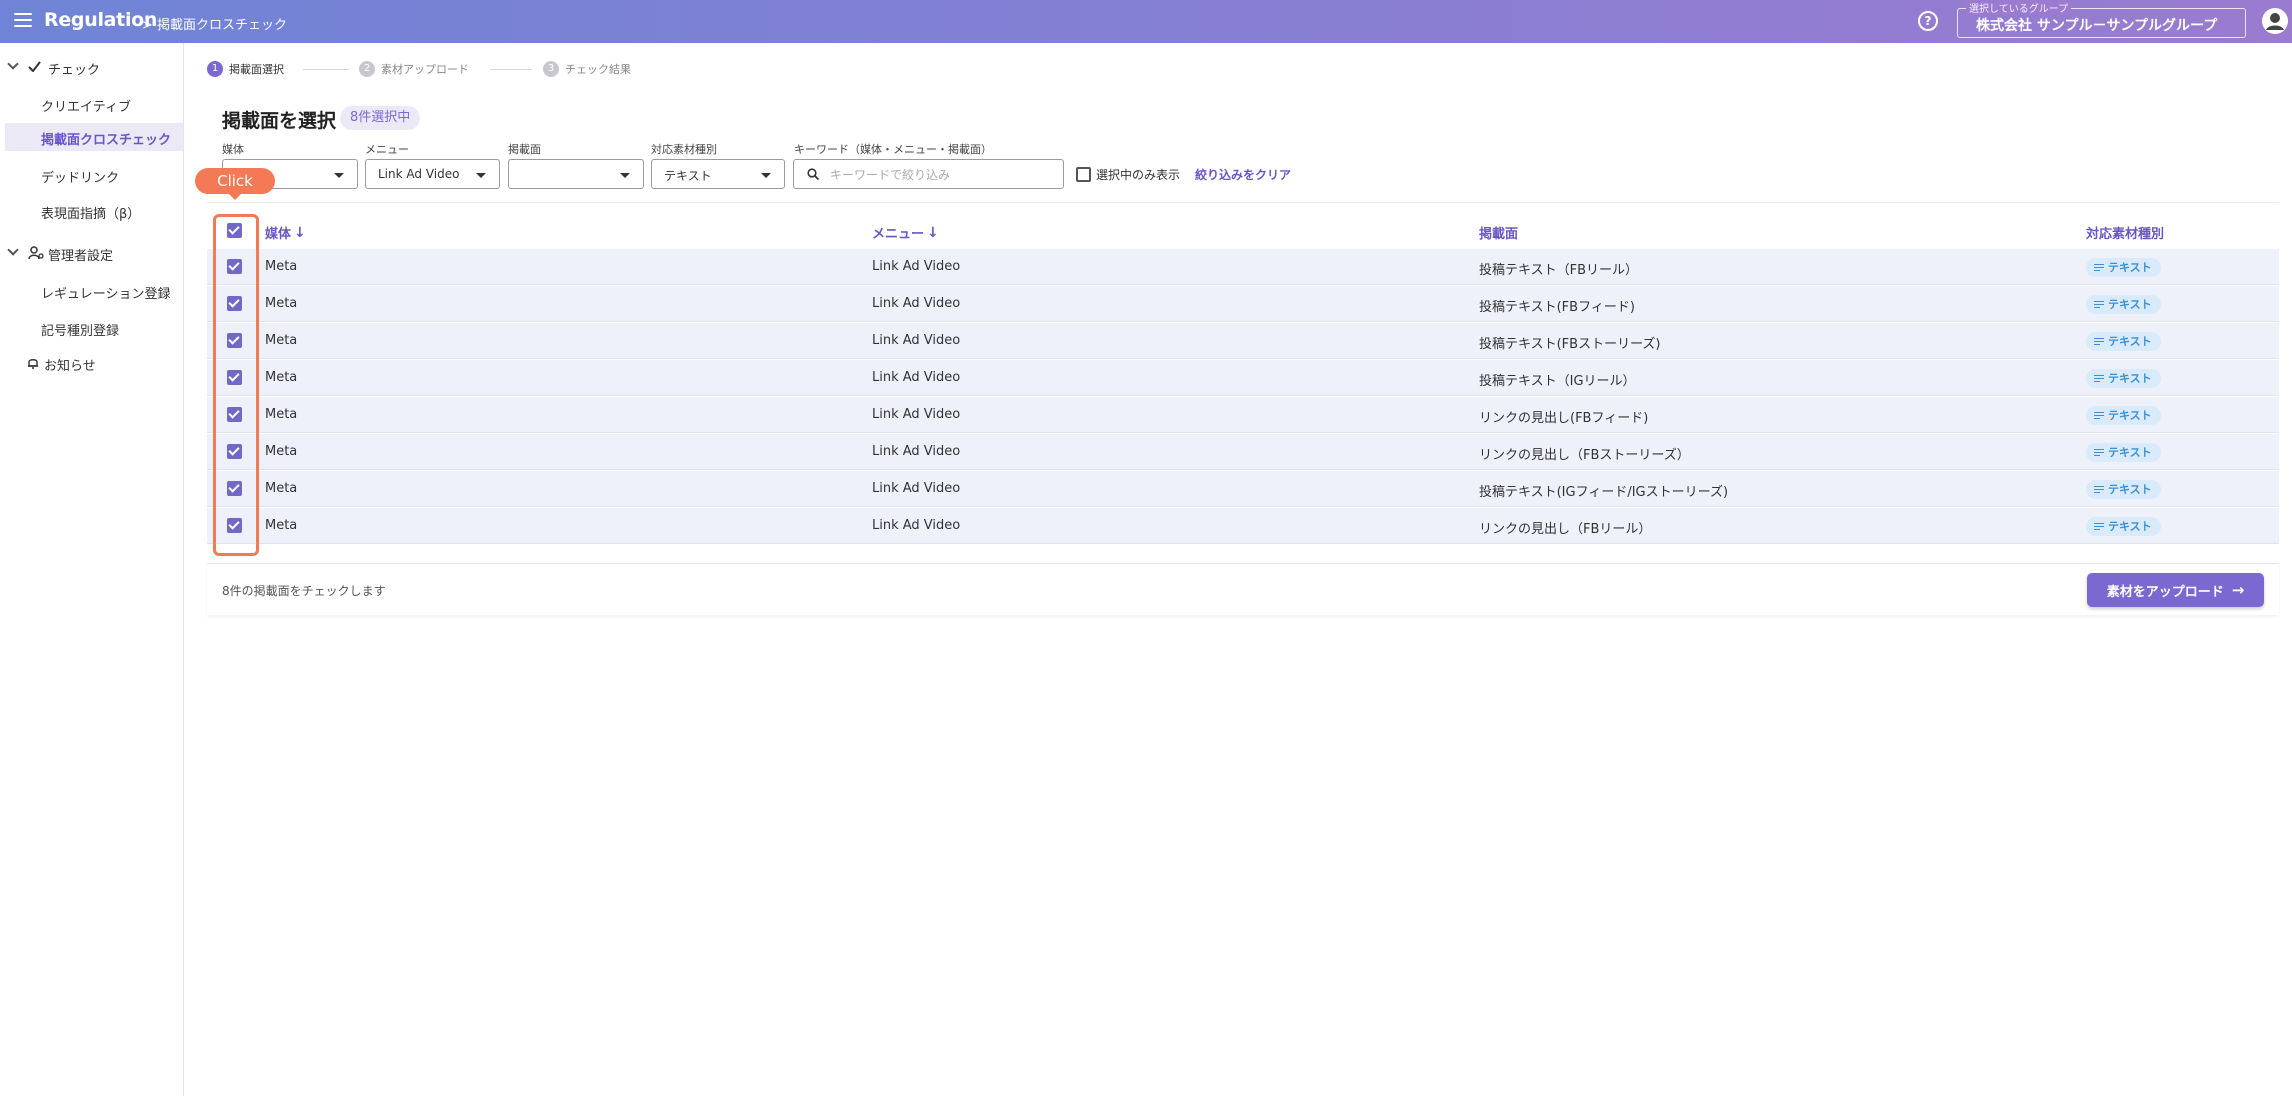 The width and height of the screenshot is (2292, 1096). What do you see at coordinates (1557, 381) in the screenshot?
I see `placement-cell: 投稿テキスト（IGリール）` at bounding box center [1557, 381].